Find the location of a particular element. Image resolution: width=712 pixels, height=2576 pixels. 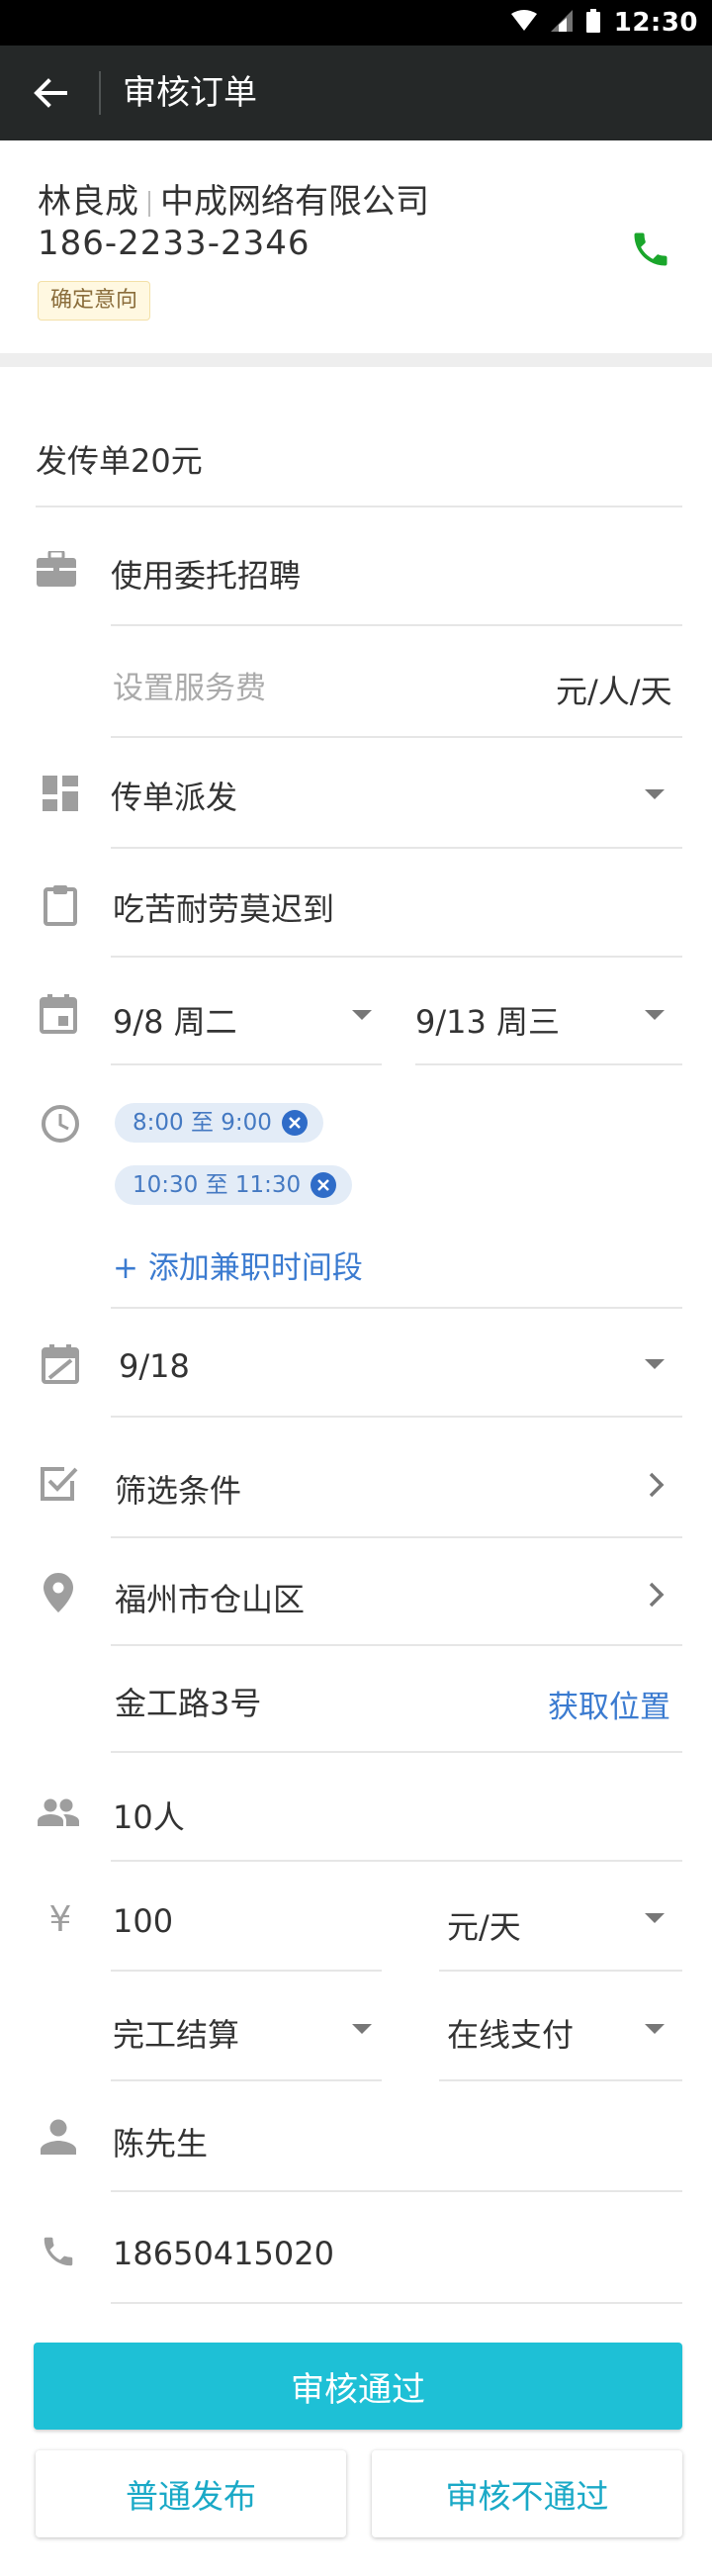

yen-icon: ¥ is located at coordinates (60, 1919).